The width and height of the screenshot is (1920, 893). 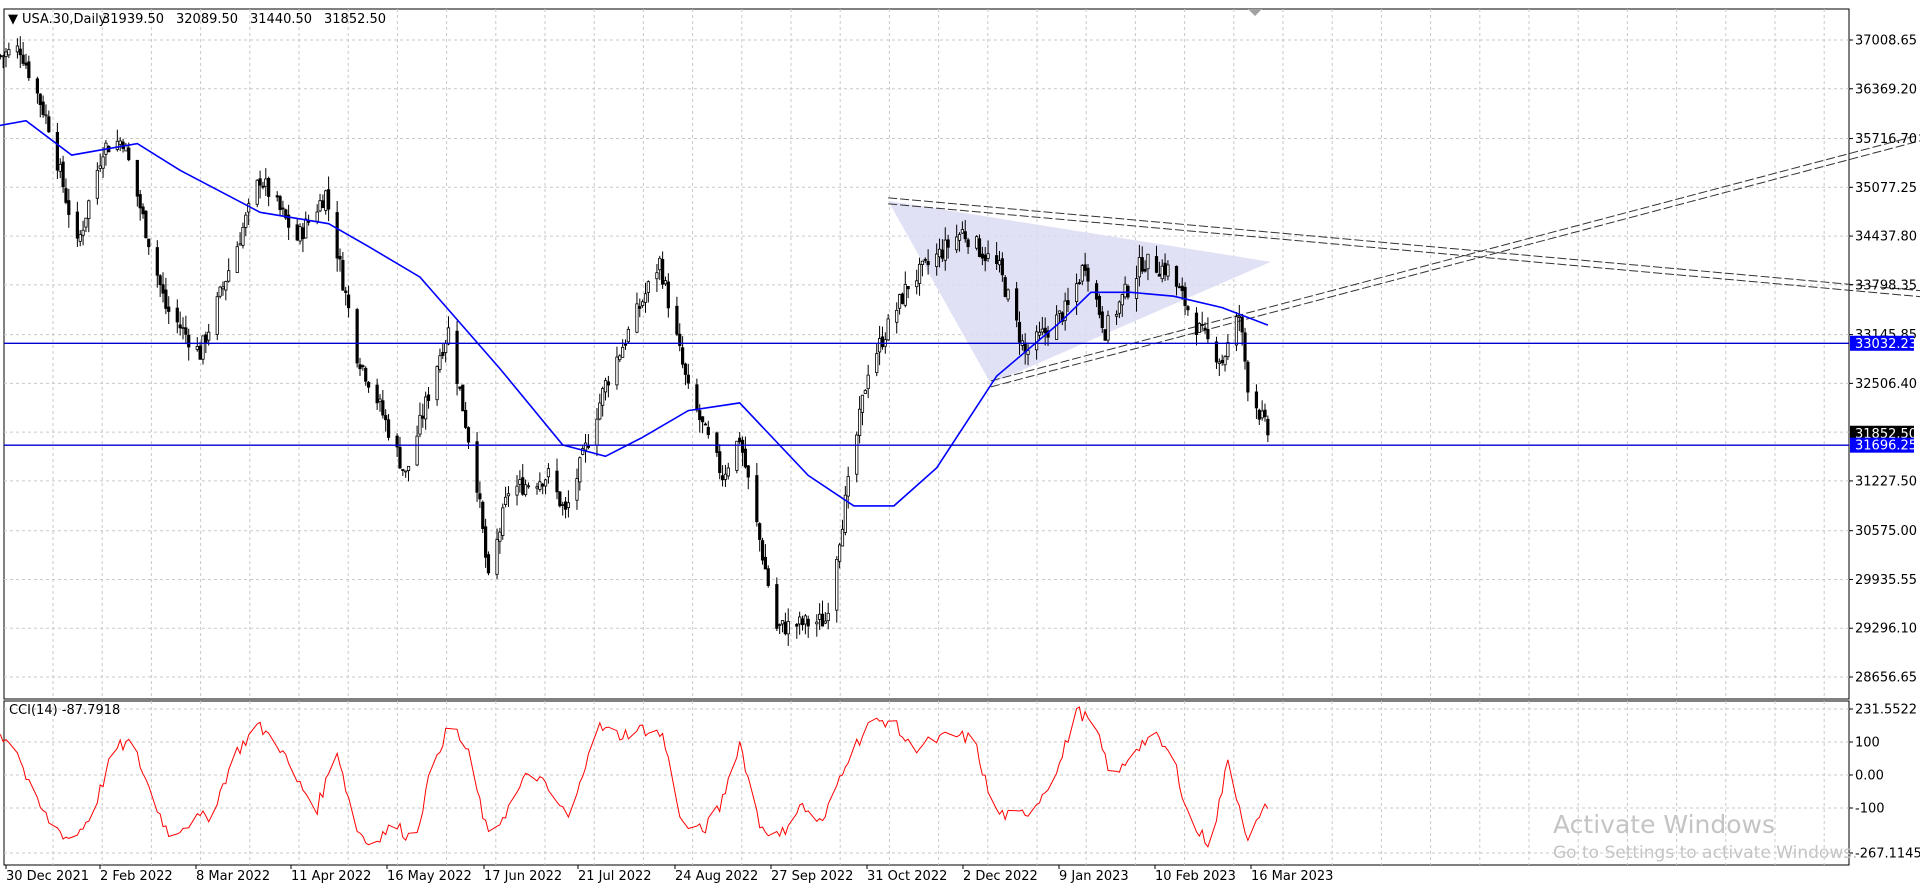 What do you see at coordinates (1000, 876) in the screenshot?
I see `date-axis-label: 2 Dec 2022` at bounding box center [1000, 876].